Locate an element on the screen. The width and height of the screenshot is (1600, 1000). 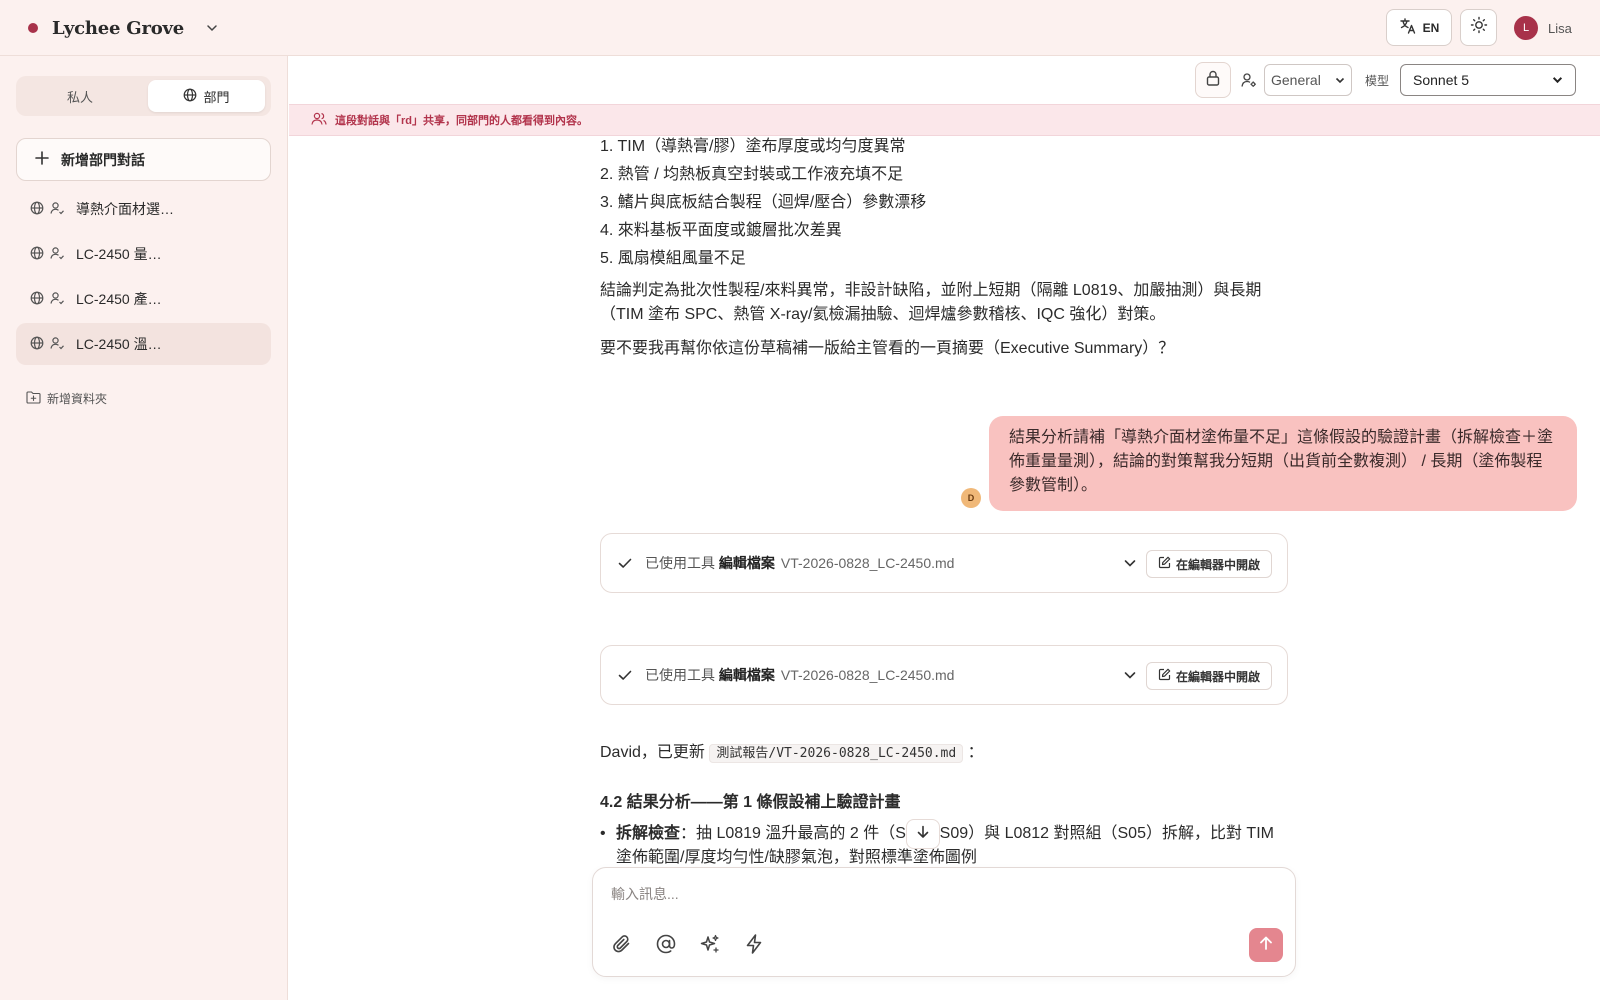
workspace-switcher: Lychee Grove is located at coordinates (124, 28).